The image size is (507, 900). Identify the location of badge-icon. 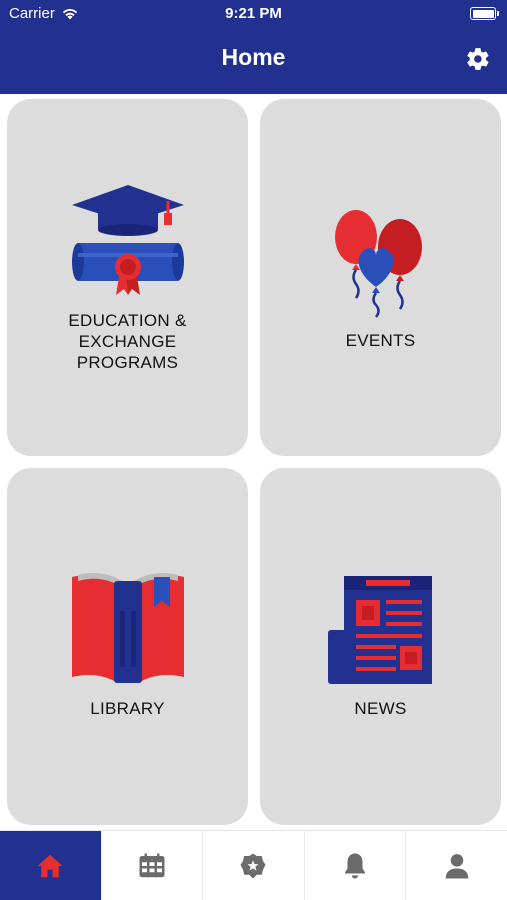
(253, 865).